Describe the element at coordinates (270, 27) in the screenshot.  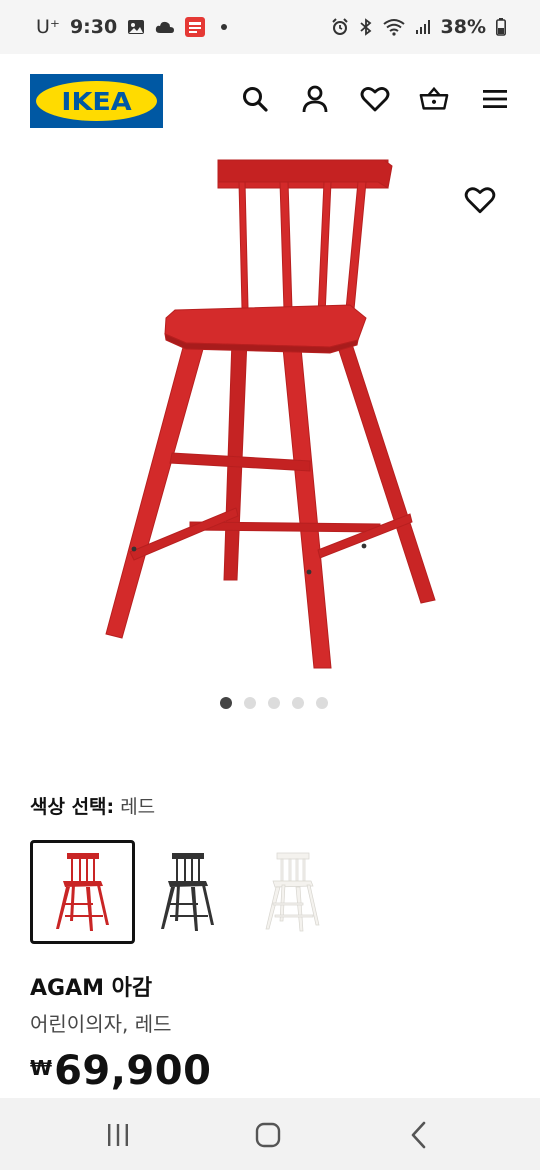
I see `status-bar: U⁺ 9:30 38%` at that location.